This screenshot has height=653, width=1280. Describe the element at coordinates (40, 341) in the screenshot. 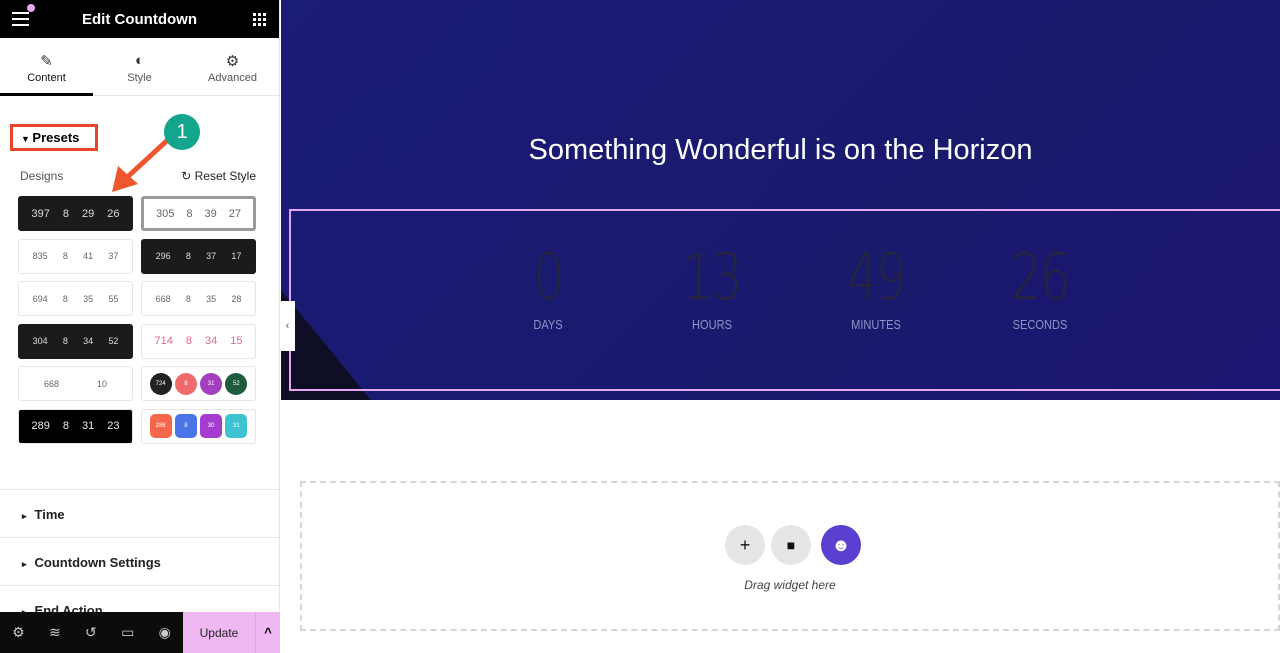

I see `preset-digit: 304` at that location.